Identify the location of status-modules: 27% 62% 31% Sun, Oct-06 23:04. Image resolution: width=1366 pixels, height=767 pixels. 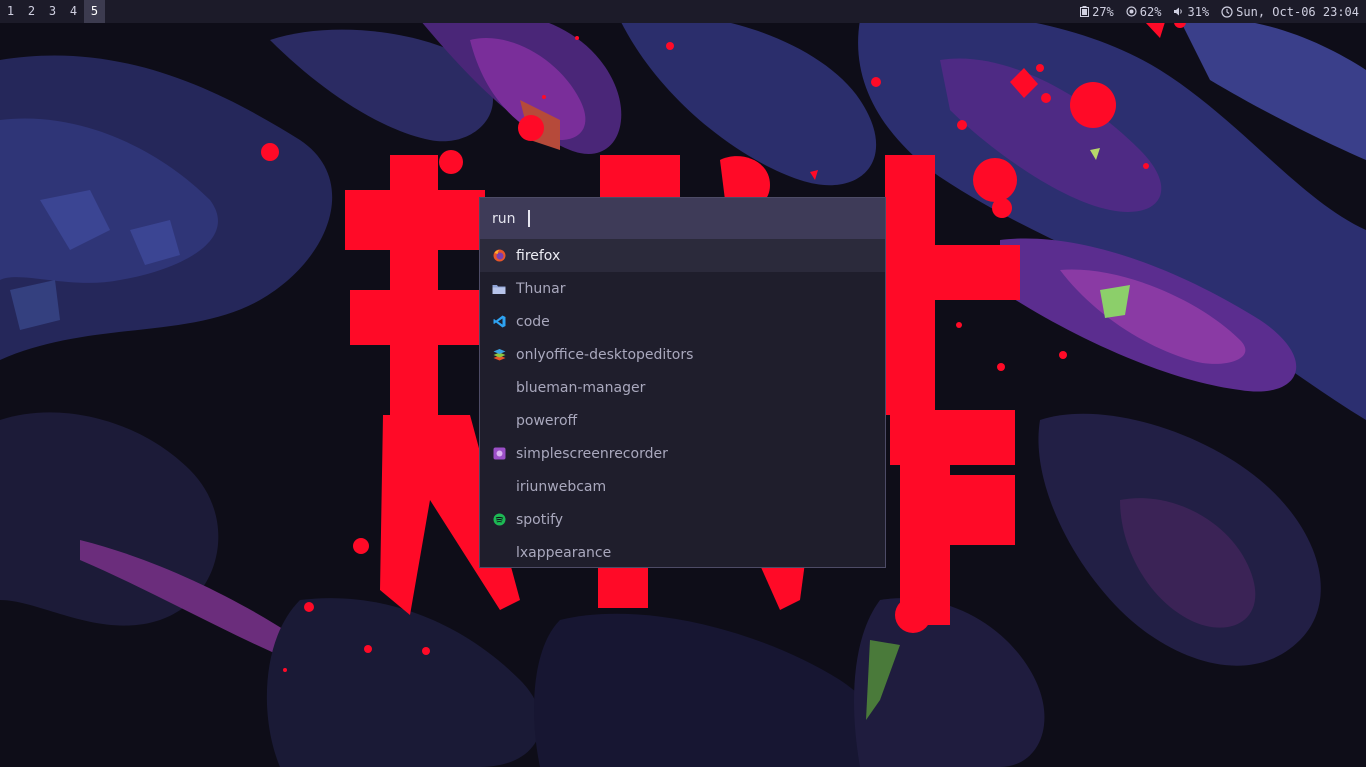
(1223, 11).